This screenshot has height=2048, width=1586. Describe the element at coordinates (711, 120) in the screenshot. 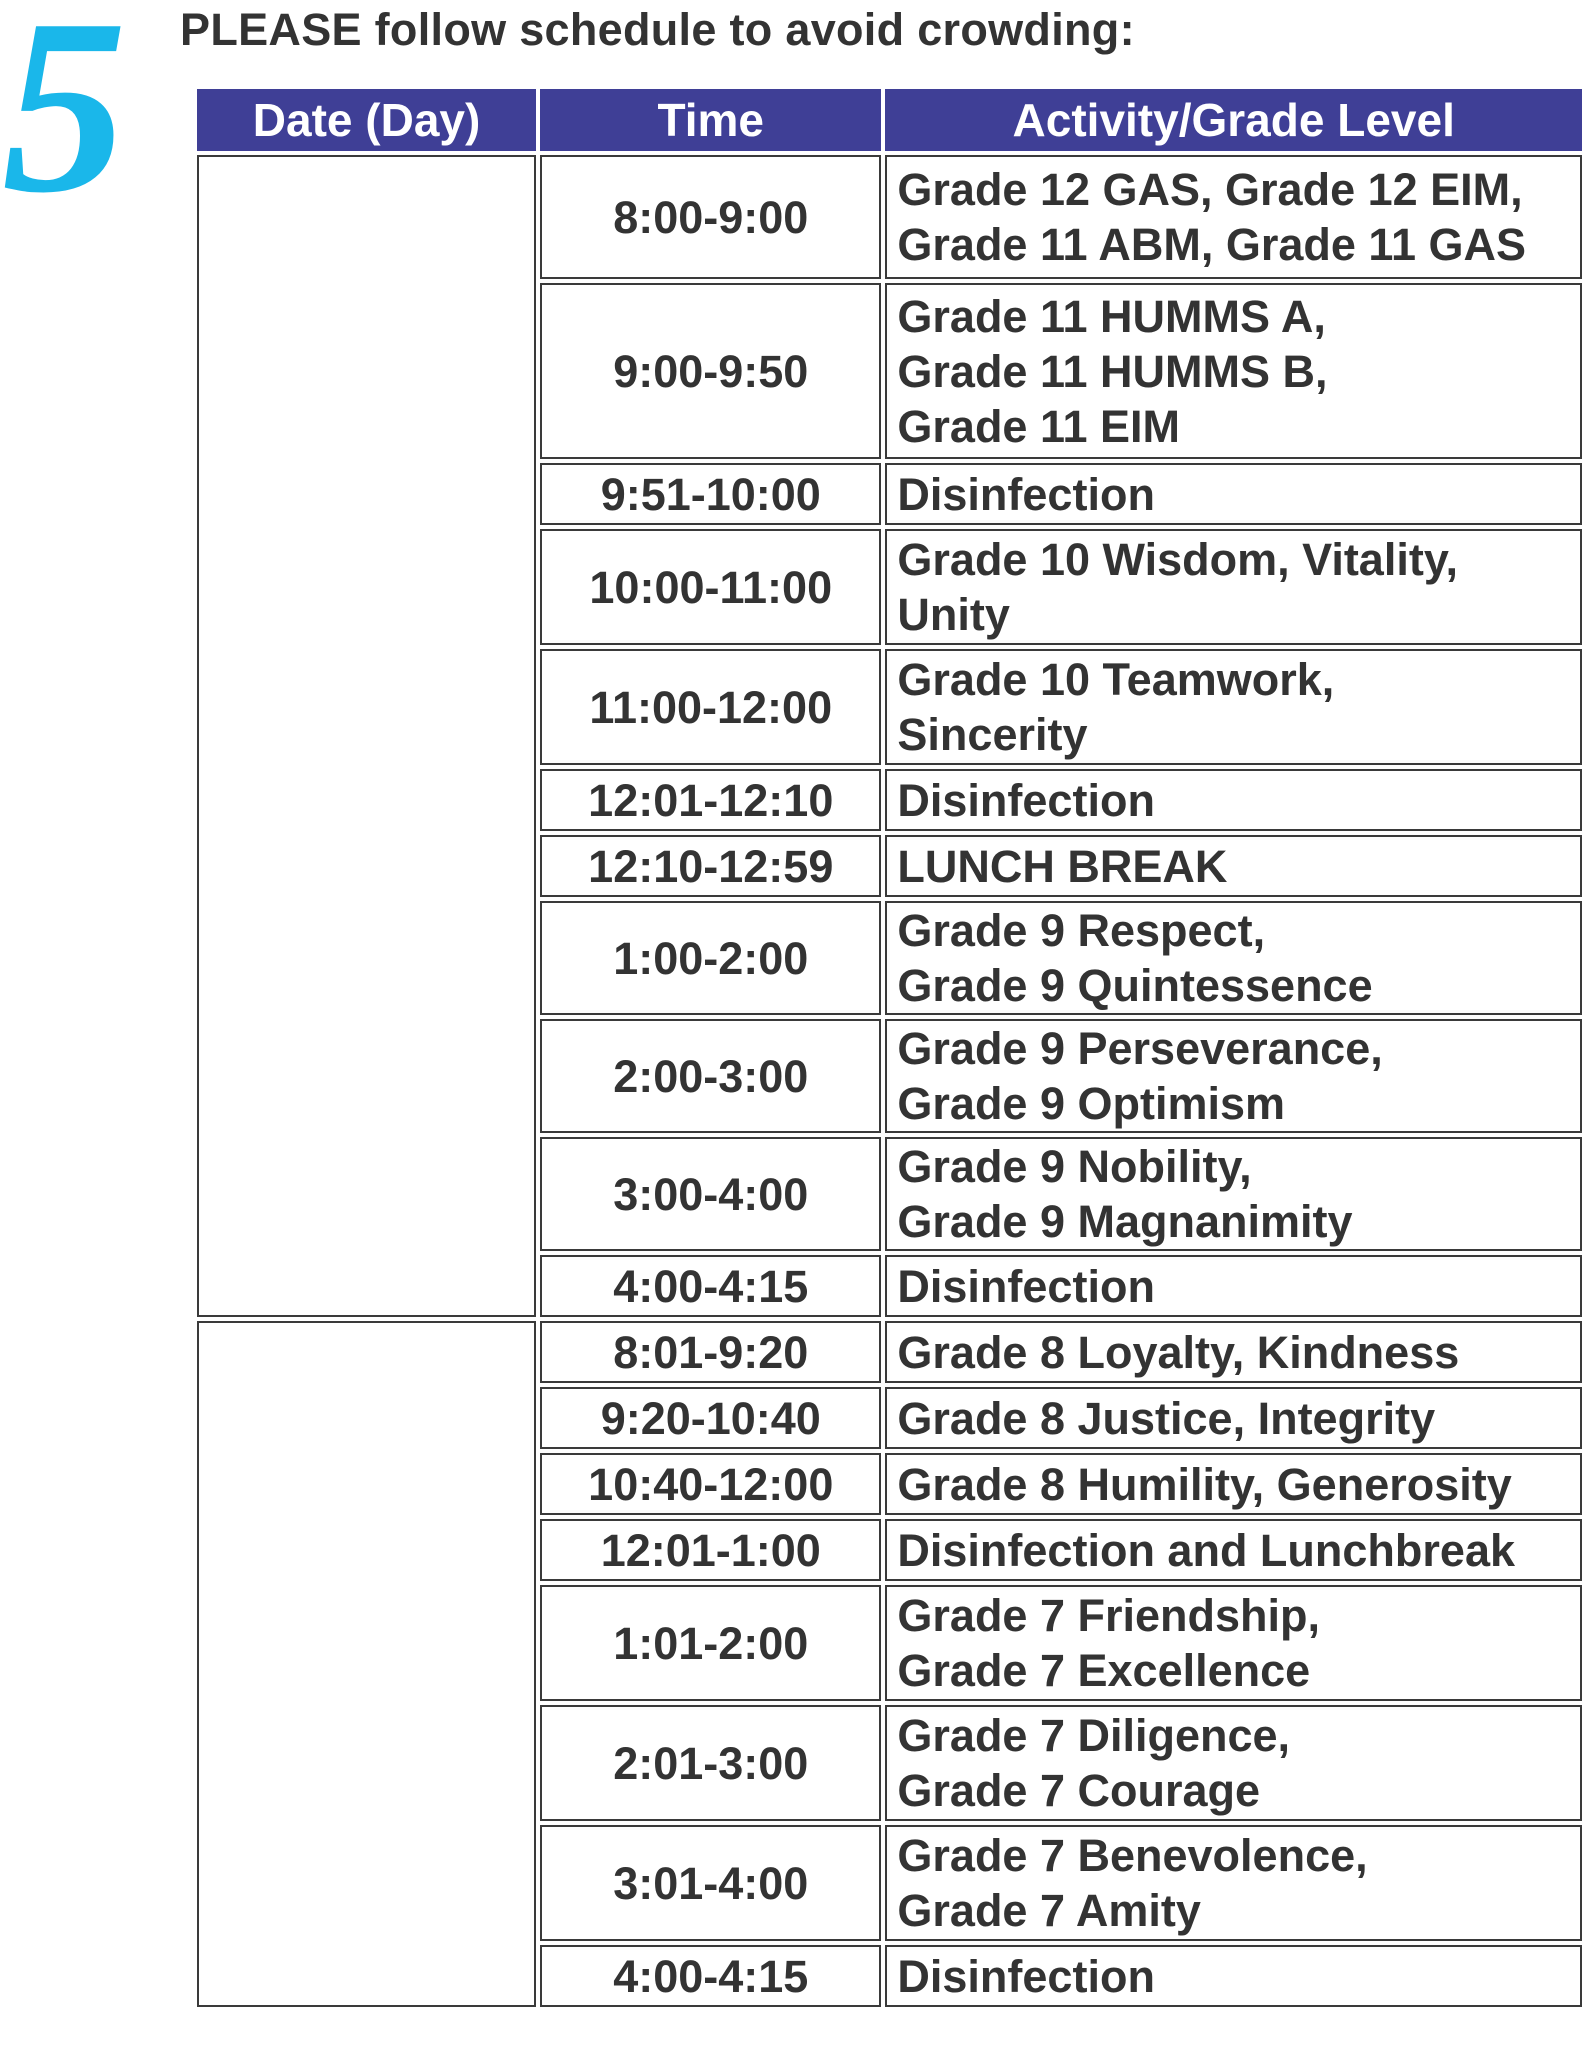

I see `header-time: Time` at that location.